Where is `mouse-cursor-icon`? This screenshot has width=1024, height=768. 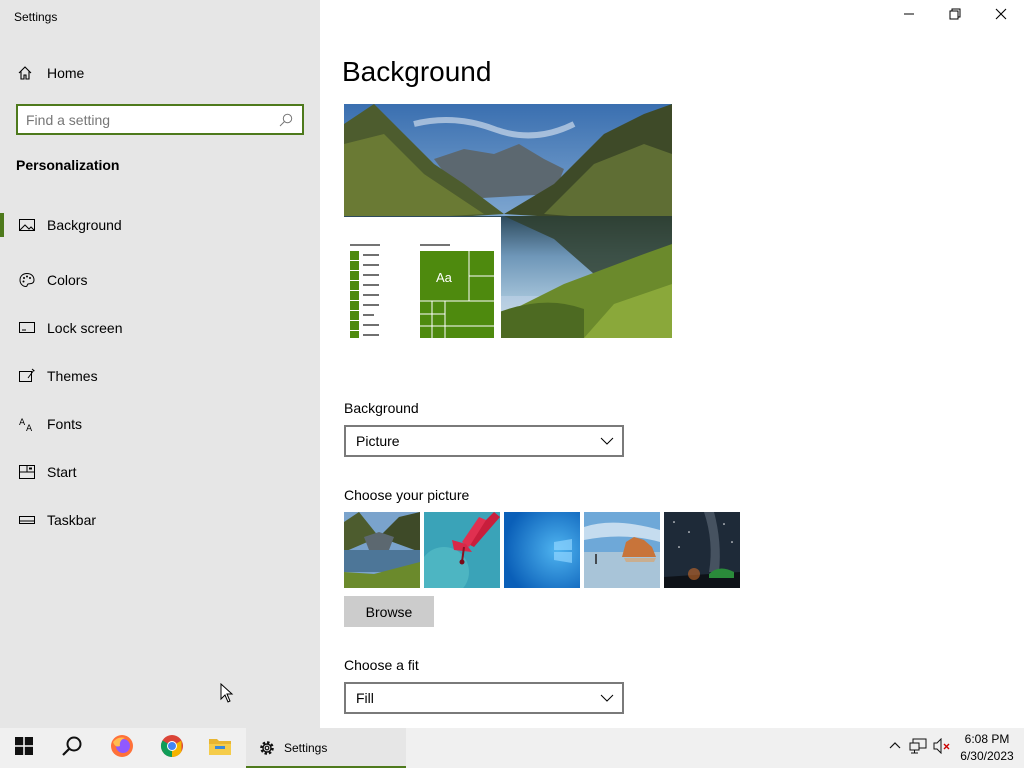 mouse-cursor-icon is located at coordinates (227, 692).